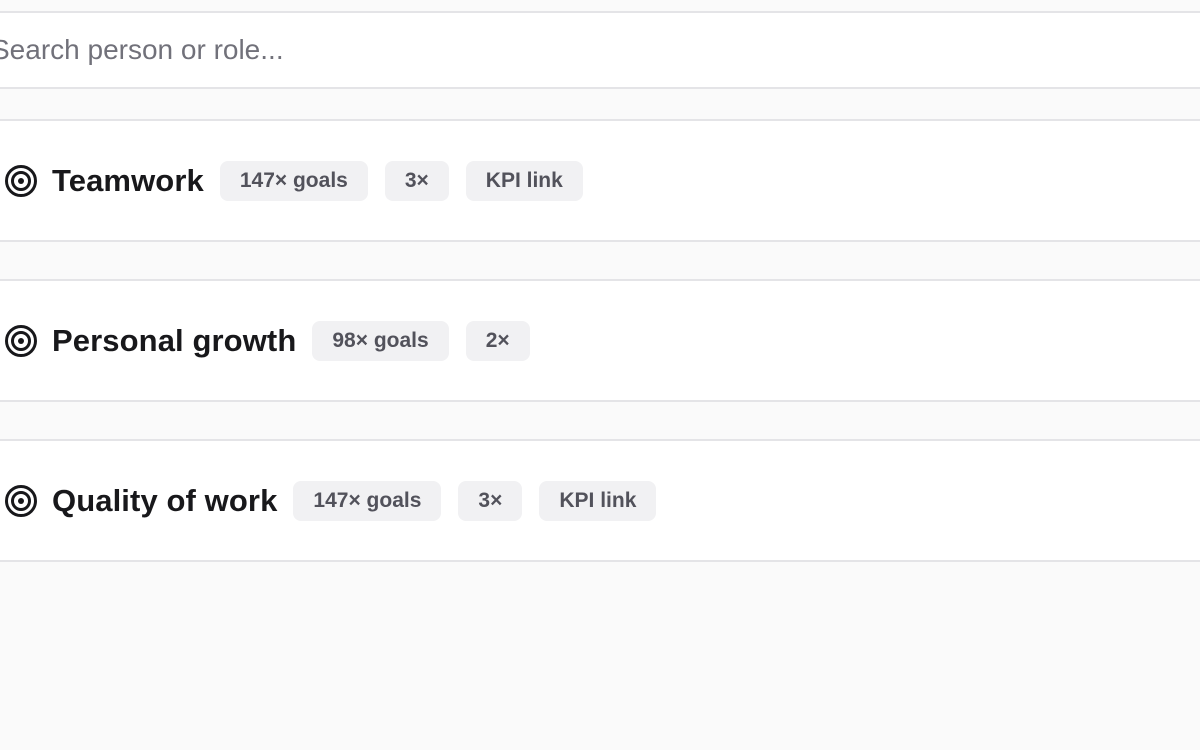  What do you see at coordinates (174, 340) in the screenshot?
I see `goal-card-title: Personal growth` at bounding box center [174, 340].